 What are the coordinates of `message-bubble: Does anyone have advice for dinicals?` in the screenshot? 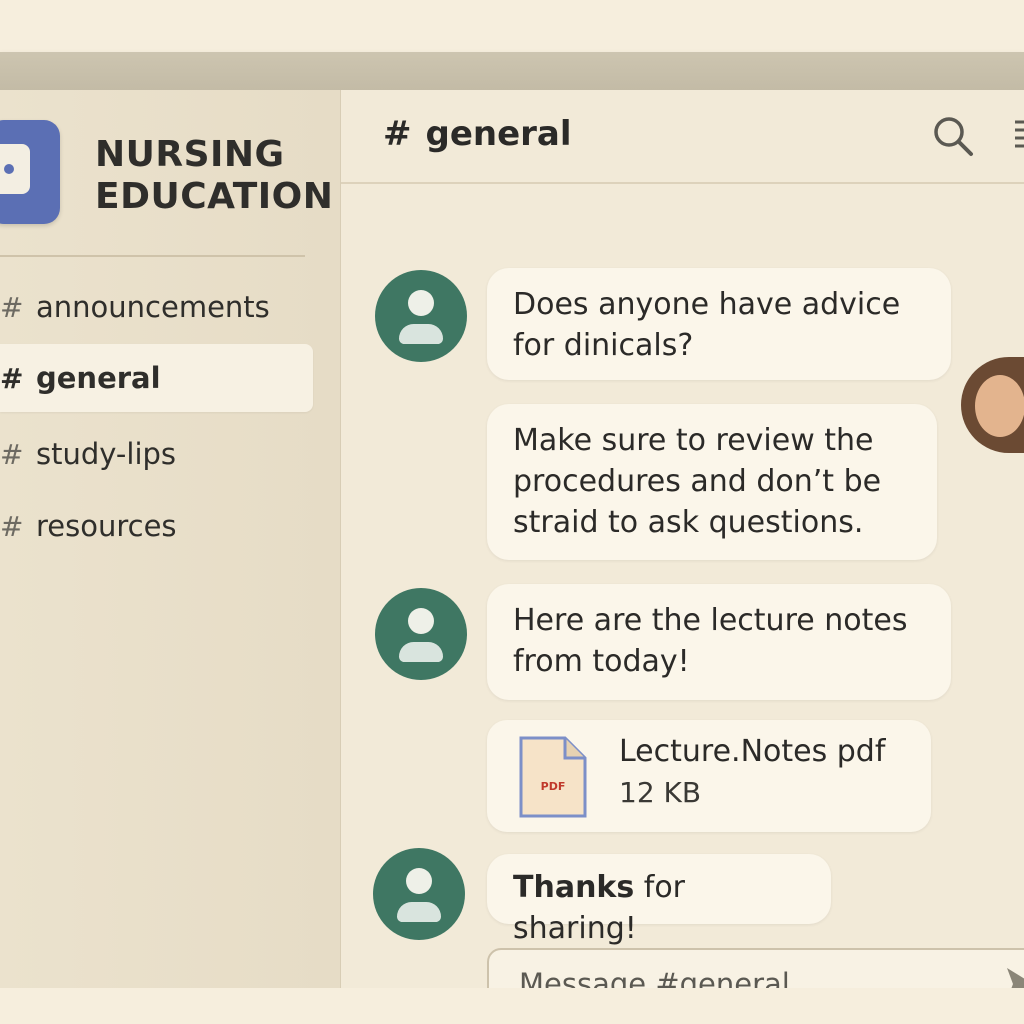 It's located at (719, 324).